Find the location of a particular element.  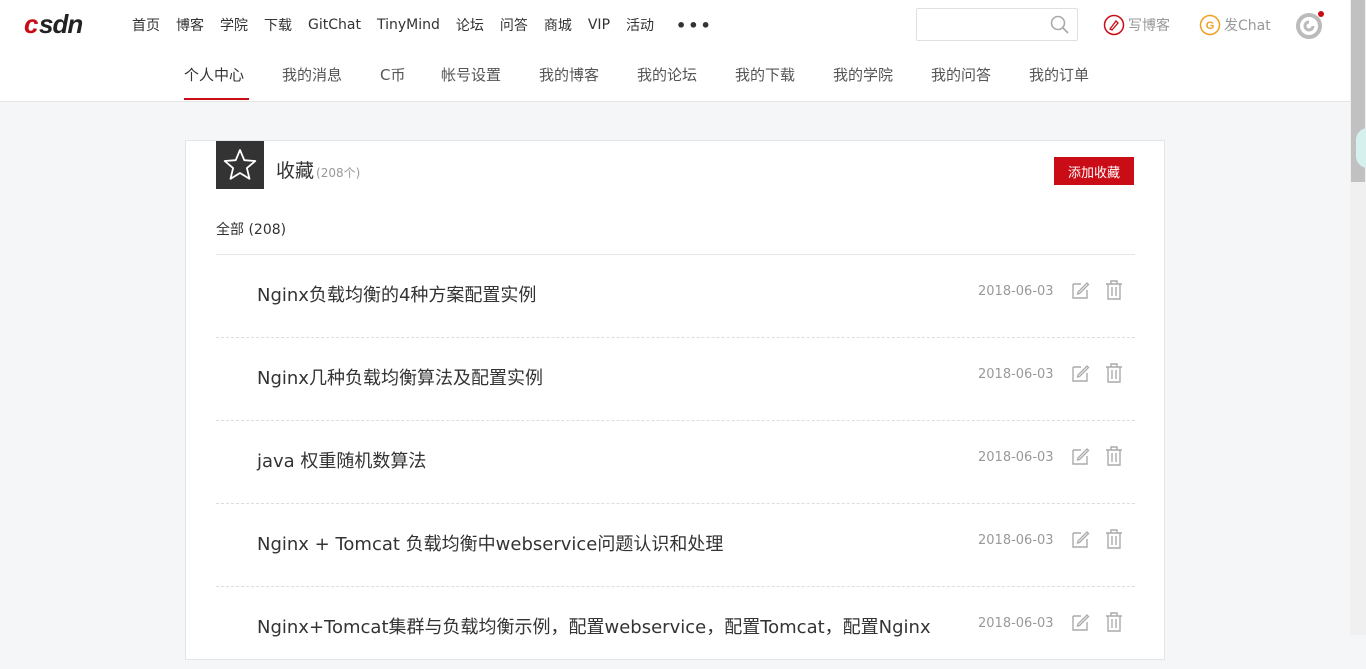

tab-my-orders: 我的订单 is located at coordinates (1059, 74).